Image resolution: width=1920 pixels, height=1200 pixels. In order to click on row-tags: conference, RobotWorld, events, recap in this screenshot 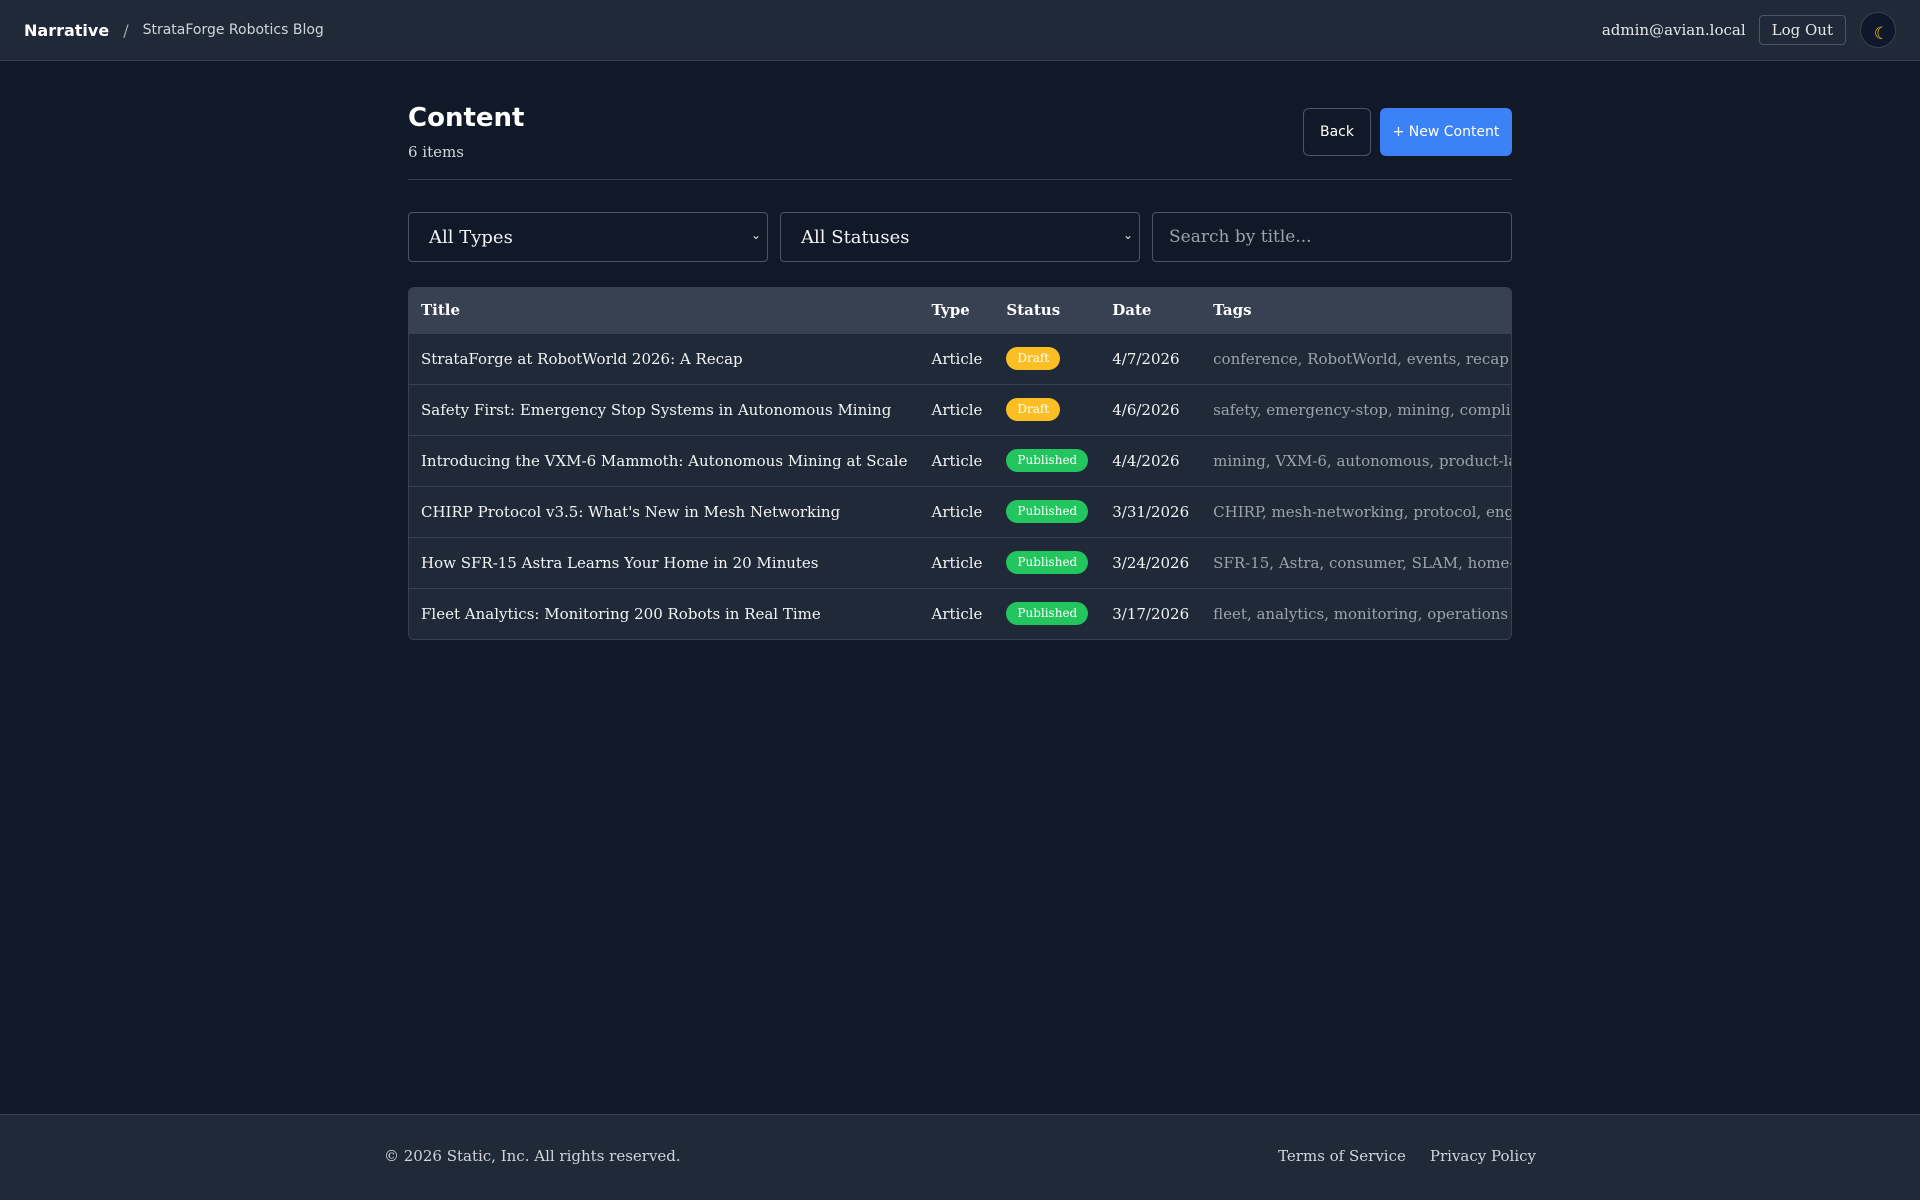, I will do `click(1361, 358)`.